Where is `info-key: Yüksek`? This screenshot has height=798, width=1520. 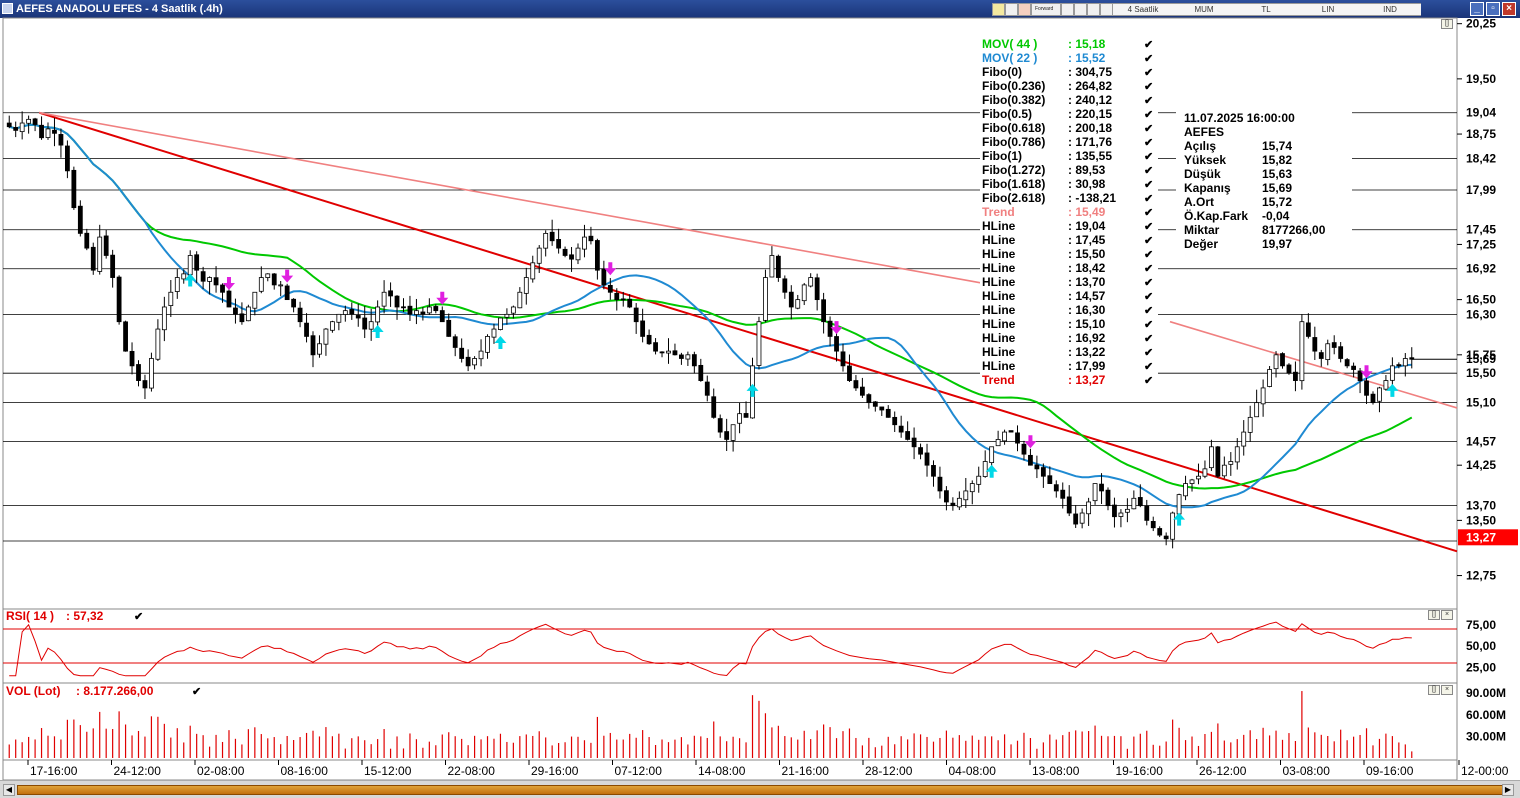 info-key: Yüksek is located at coordinates (1205, 160).